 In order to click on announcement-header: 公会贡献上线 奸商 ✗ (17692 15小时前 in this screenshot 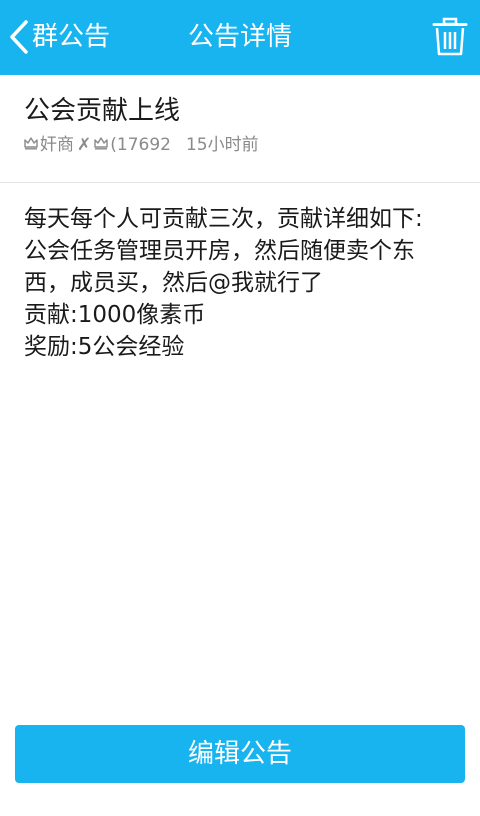, I will do `click(240, 129)`.